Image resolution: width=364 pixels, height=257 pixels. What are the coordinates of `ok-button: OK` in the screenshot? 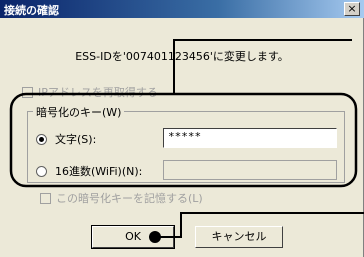 It's located at (133, 237).